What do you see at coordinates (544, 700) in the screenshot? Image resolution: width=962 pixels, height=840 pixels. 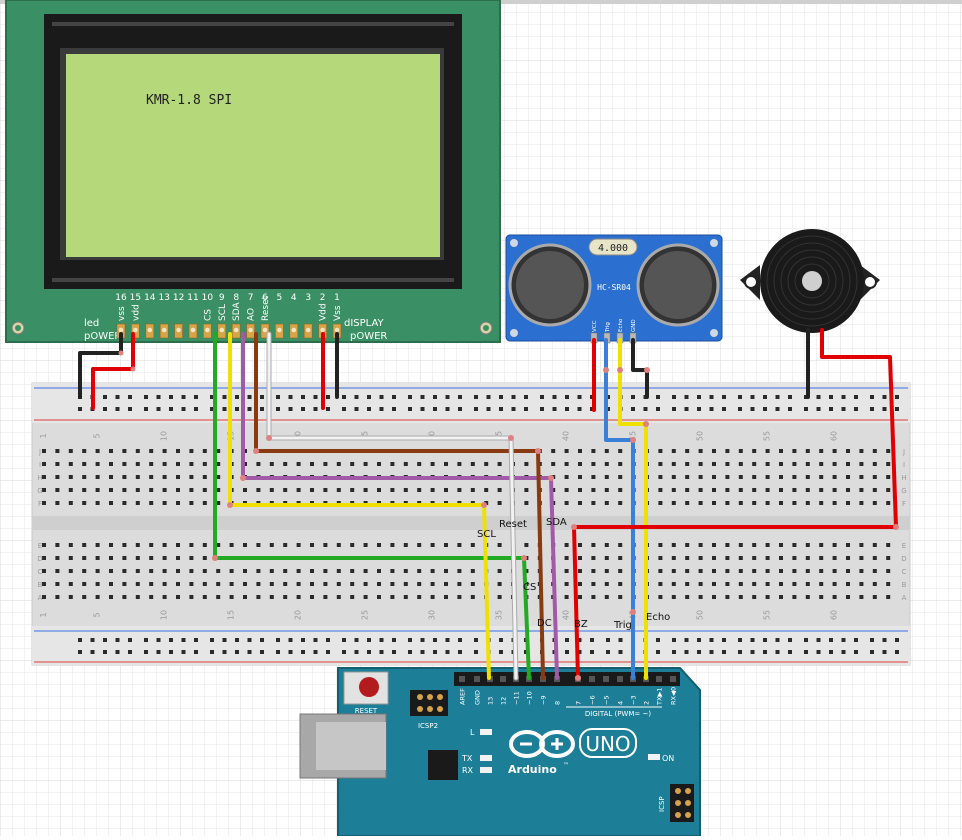 I see `header-pin-label: ~9` at bounding box center [544, 700].